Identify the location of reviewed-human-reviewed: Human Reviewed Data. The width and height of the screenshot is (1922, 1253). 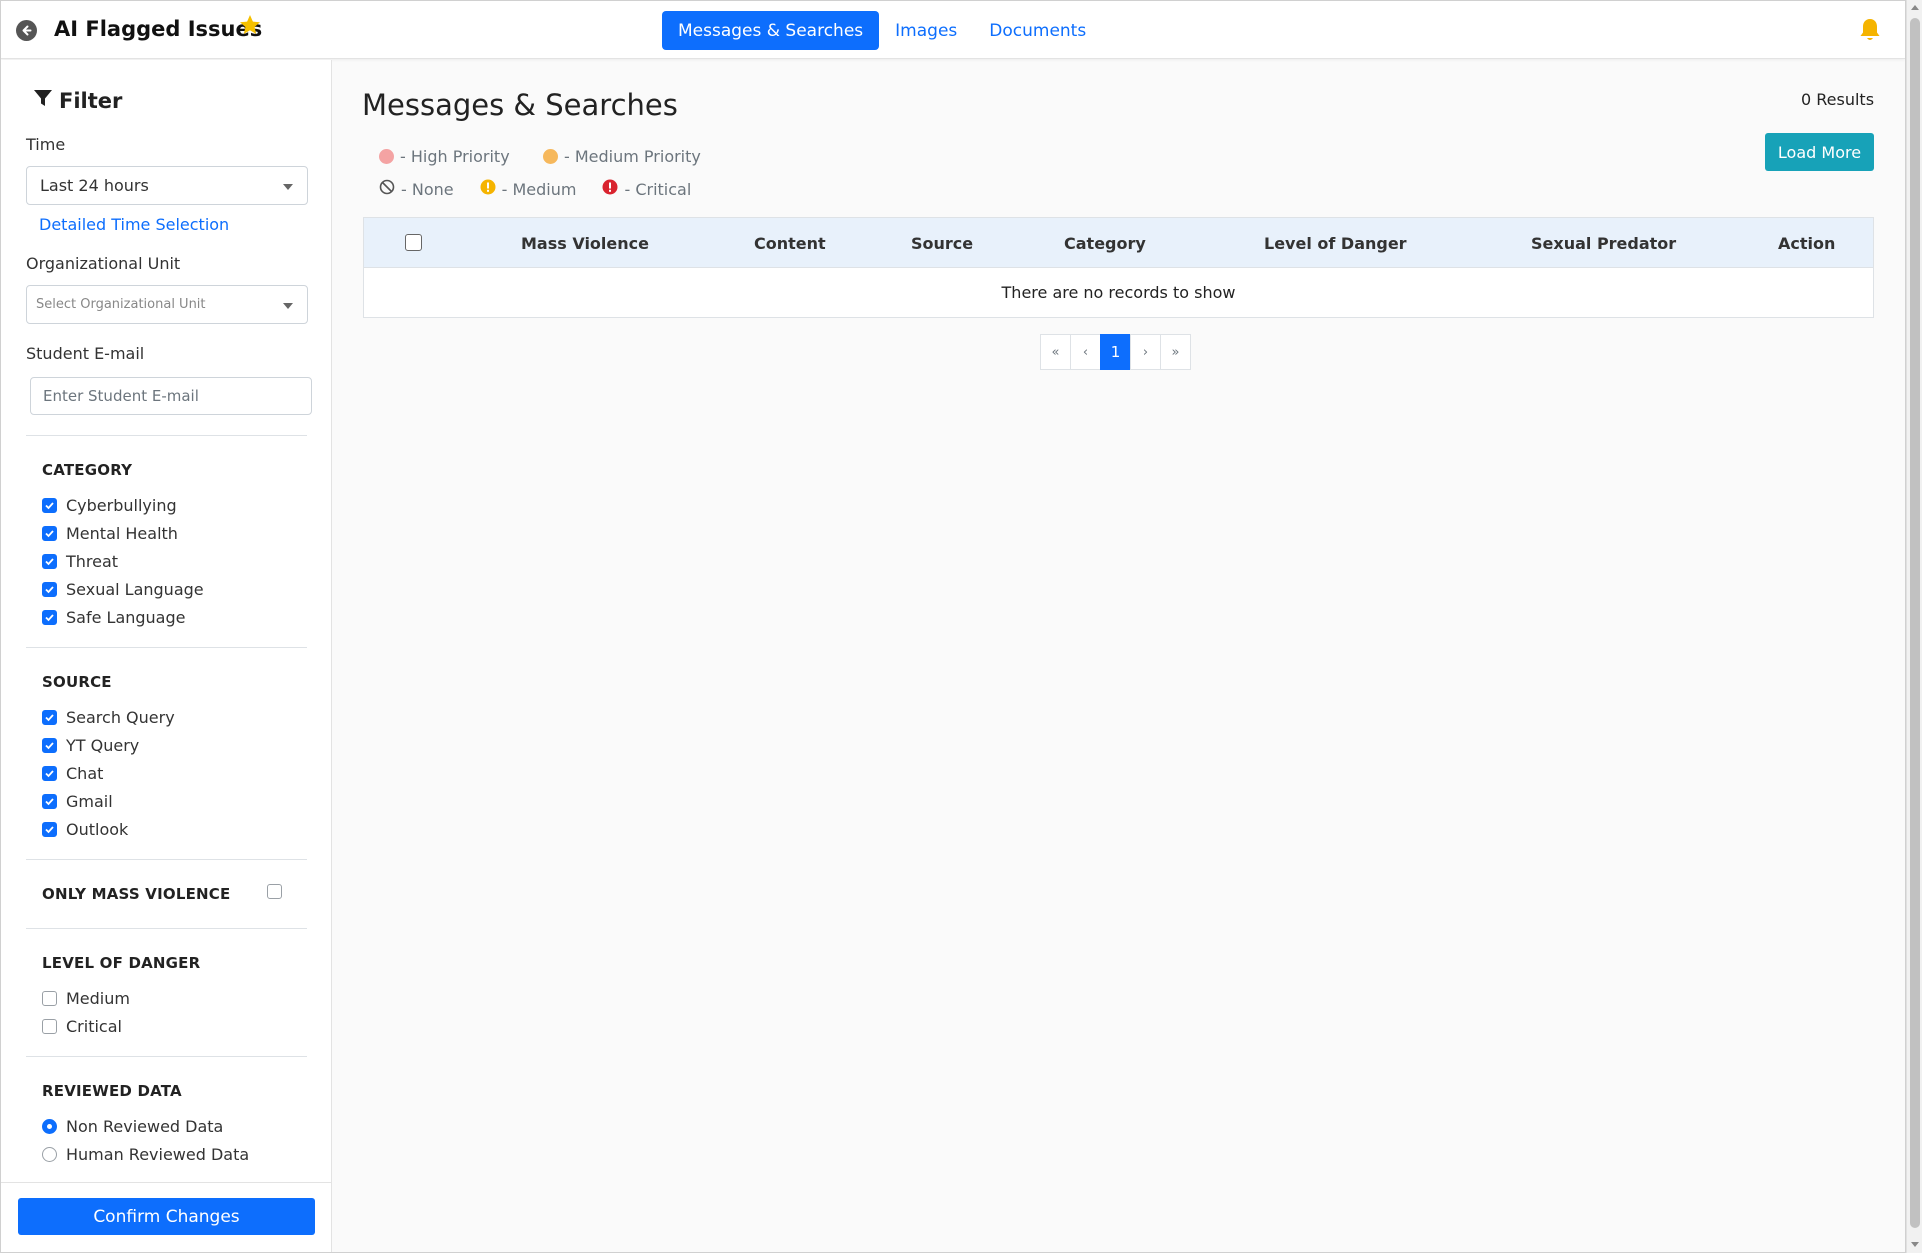
(145, 1154).